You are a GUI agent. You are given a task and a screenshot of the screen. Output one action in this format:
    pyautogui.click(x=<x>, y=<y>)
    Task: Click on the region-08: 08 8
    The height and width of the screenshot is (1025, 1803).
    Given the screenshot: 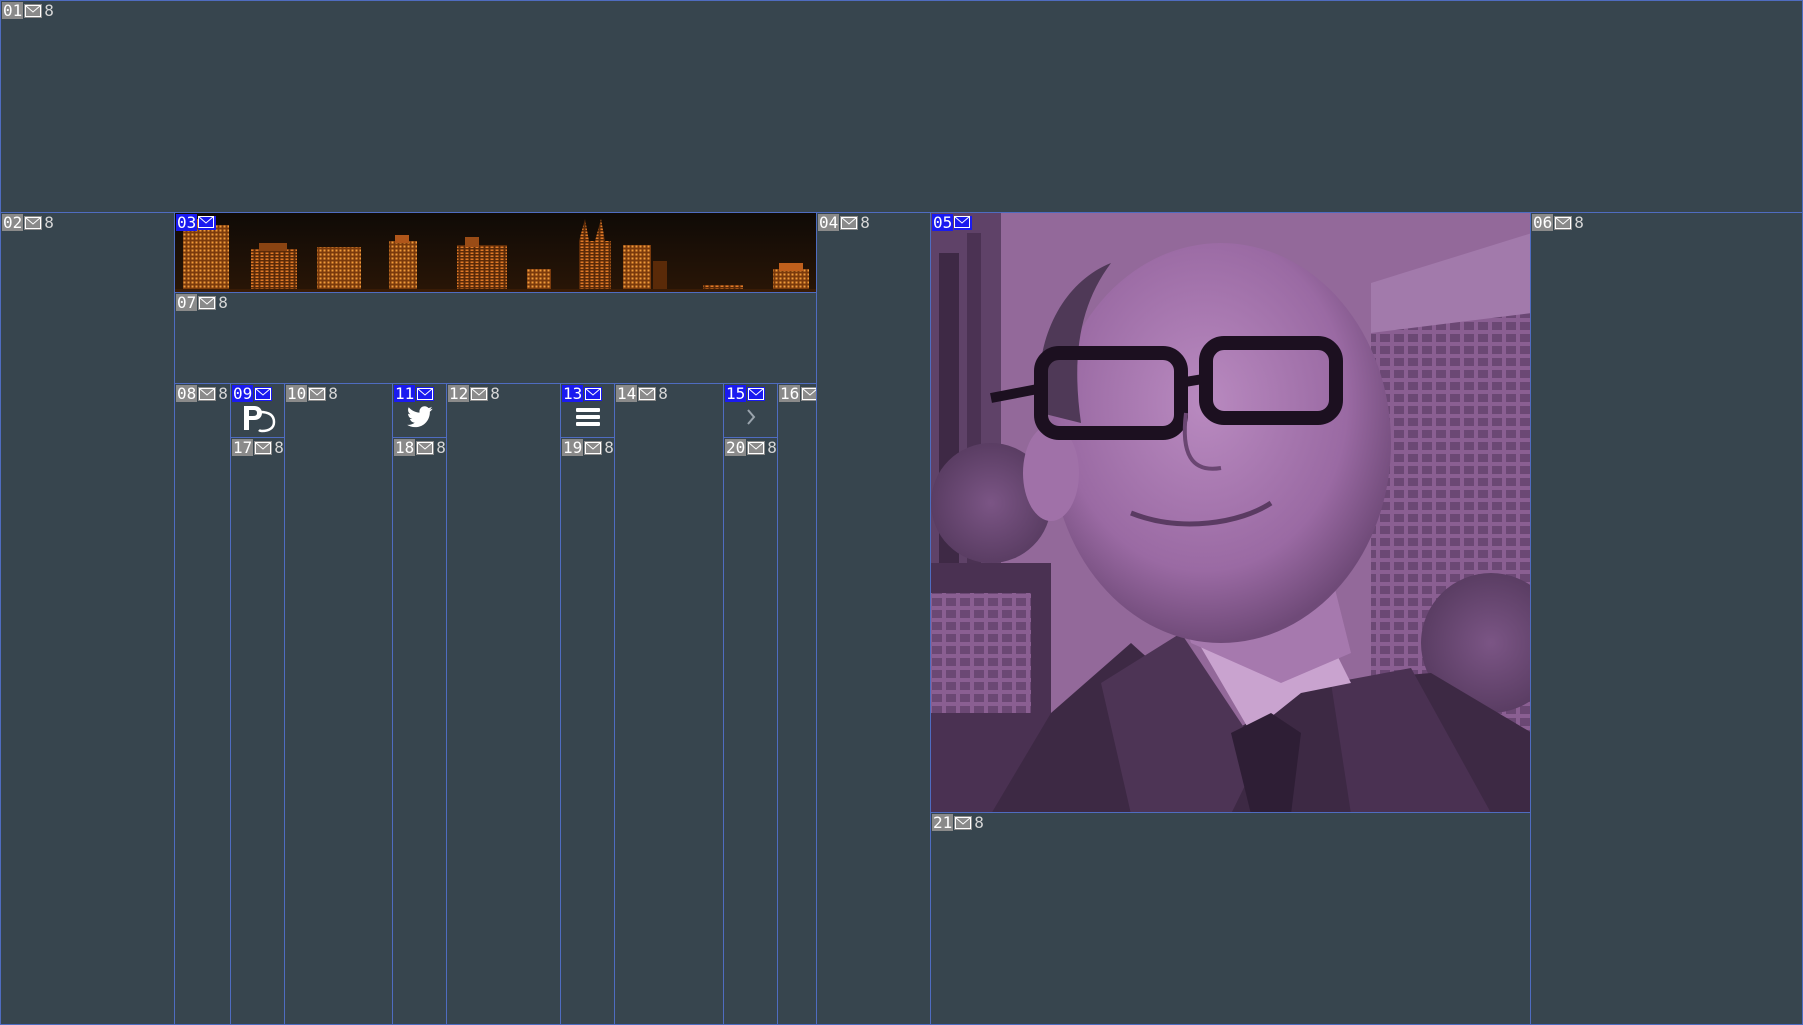 What is the action you would take?
    pyautogui.click(x=202, y=704)
    